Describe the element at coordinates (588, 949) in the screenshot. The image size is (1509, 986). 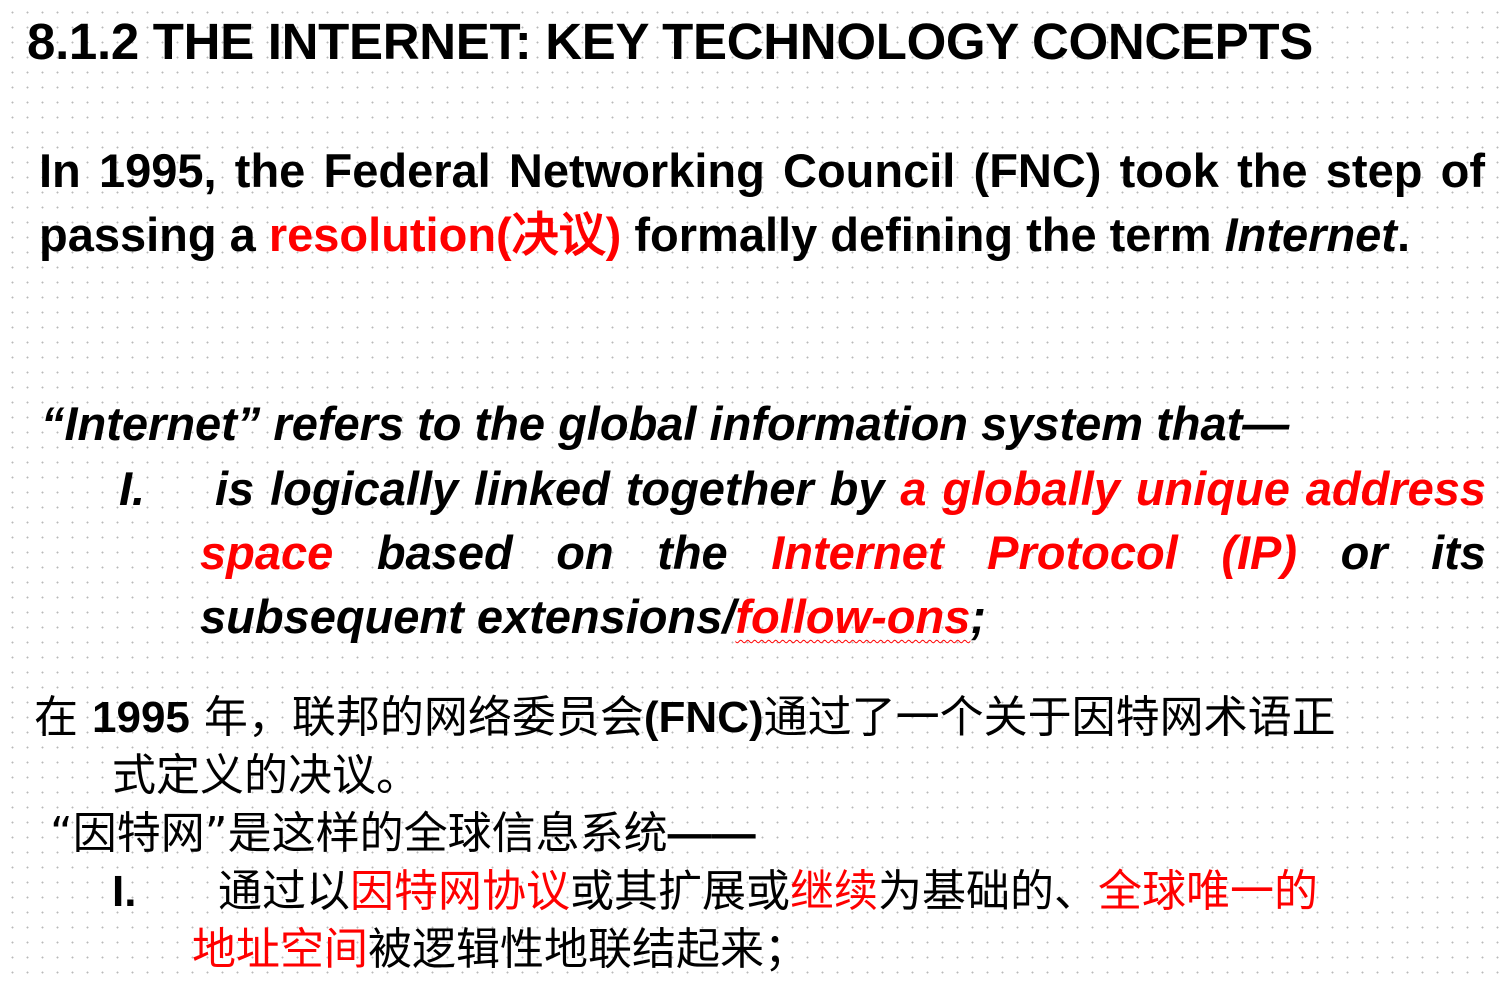
I see `cn-item-d: 被逻辑性地联结起来；` at that location.